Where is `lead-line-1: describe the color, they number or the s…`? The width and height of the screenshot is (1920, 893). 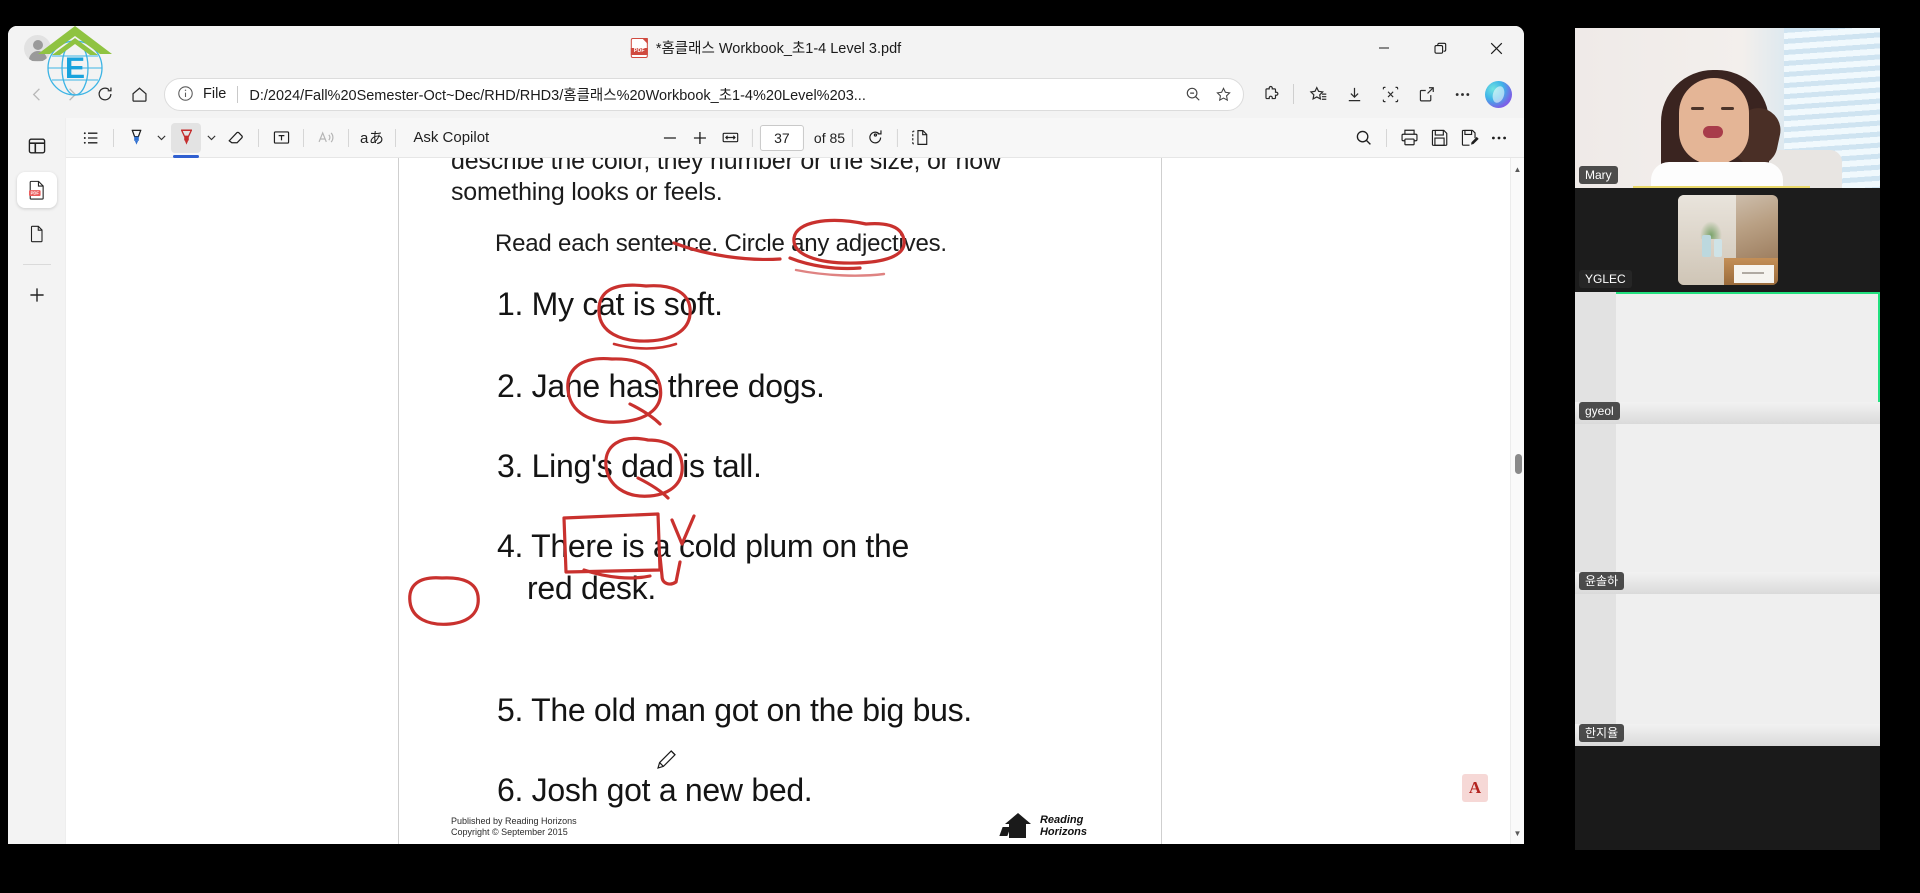
lead-line-1: describe the color, they number or the s… is located at coordinates (726, 166).